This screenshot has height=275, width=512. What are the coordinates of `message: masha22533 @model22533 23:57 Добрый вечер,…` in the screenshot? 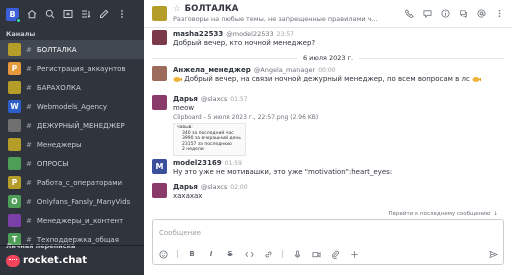 It's located at (328, 38).